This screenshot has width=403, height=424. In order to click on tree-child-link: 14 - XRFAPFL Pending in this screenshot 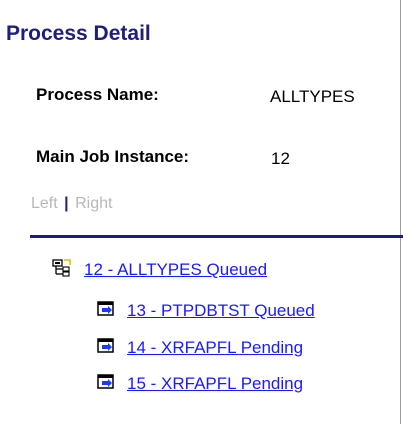, I will do `click(215, 348)`.